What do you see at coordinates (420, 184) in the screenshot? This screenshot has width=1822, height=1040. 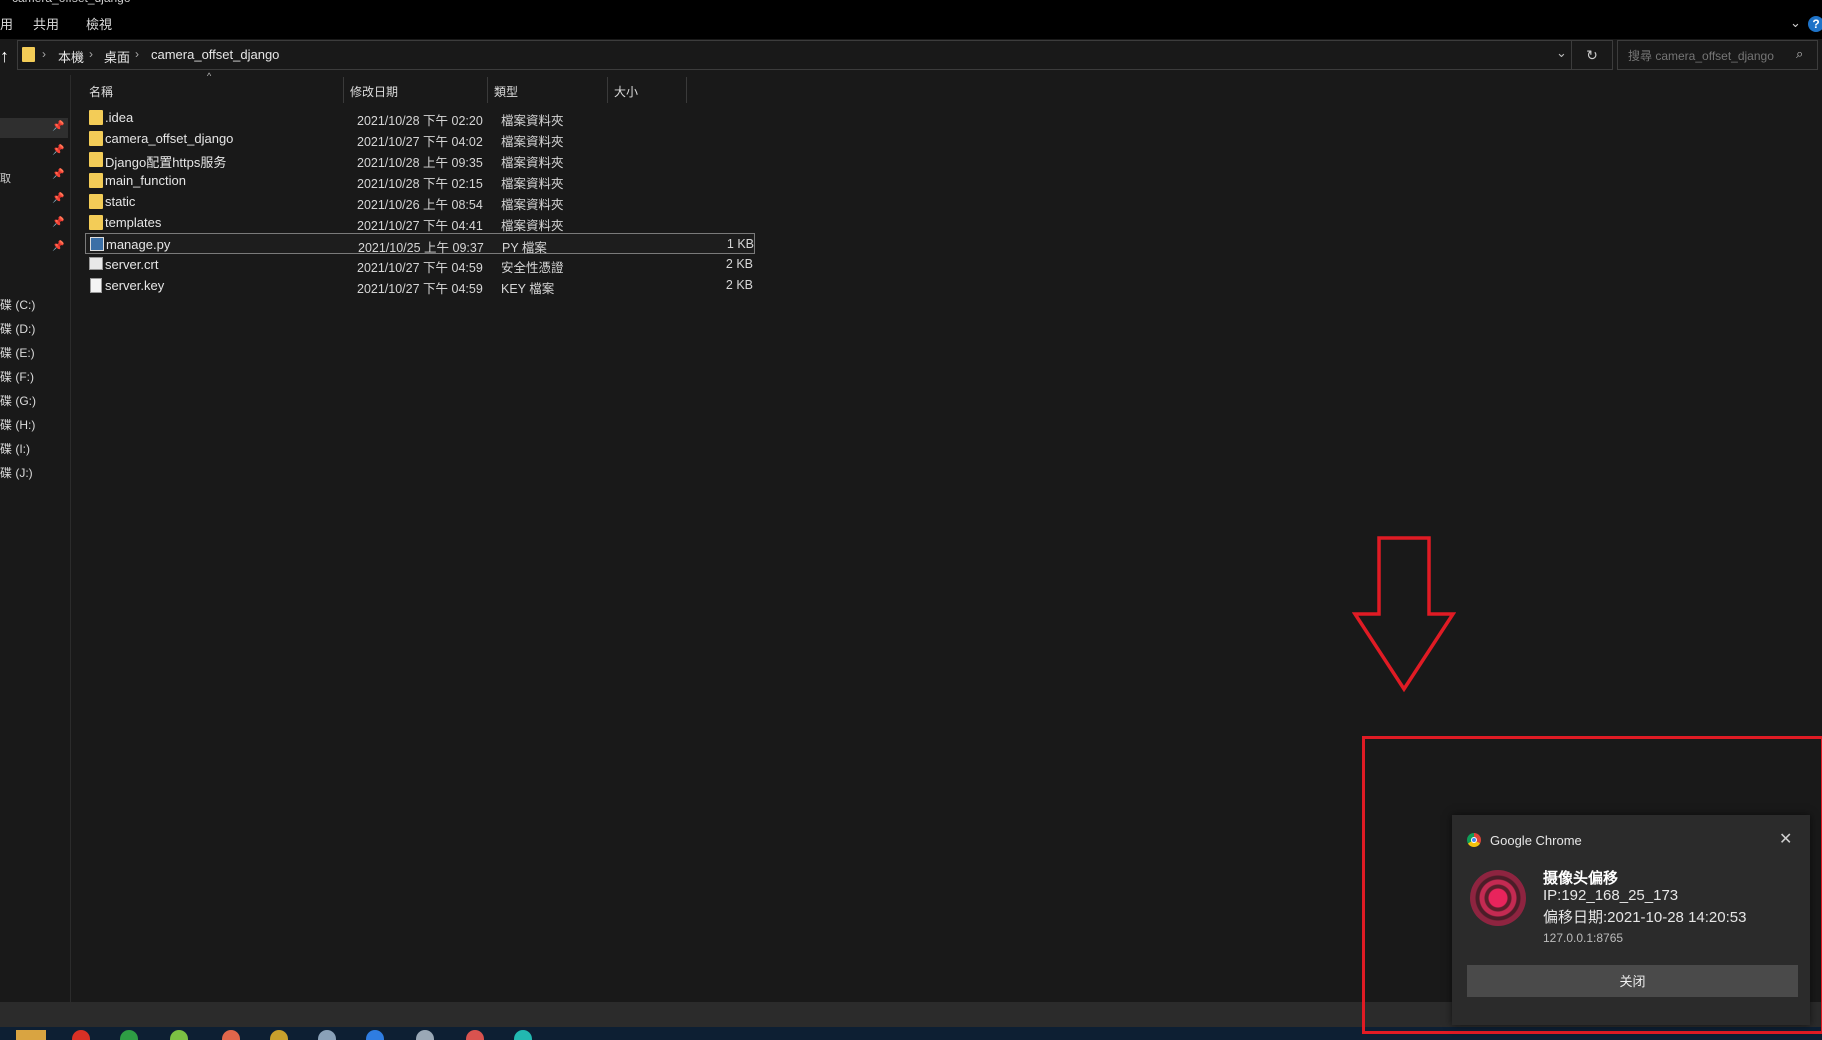 I see `file-date: 2021/10/28 下午 02:15` at bounding box center [420, 184].